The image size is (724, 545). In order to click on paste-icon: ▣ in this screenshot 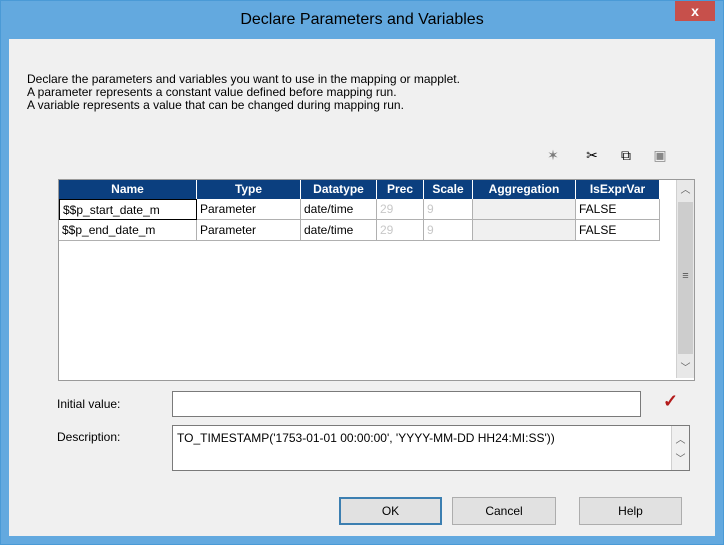, I will do `click(660, 155)`.